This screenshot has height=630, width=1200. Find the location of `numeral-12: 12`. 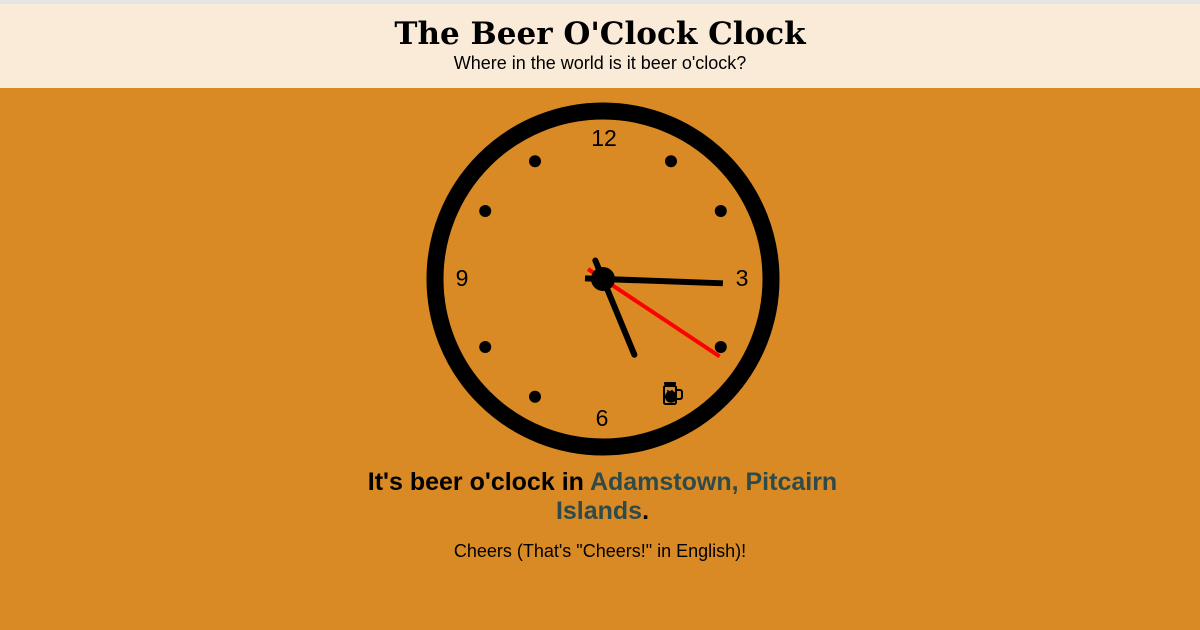

numeral-12: 12 is located at coordinates (604, 138).